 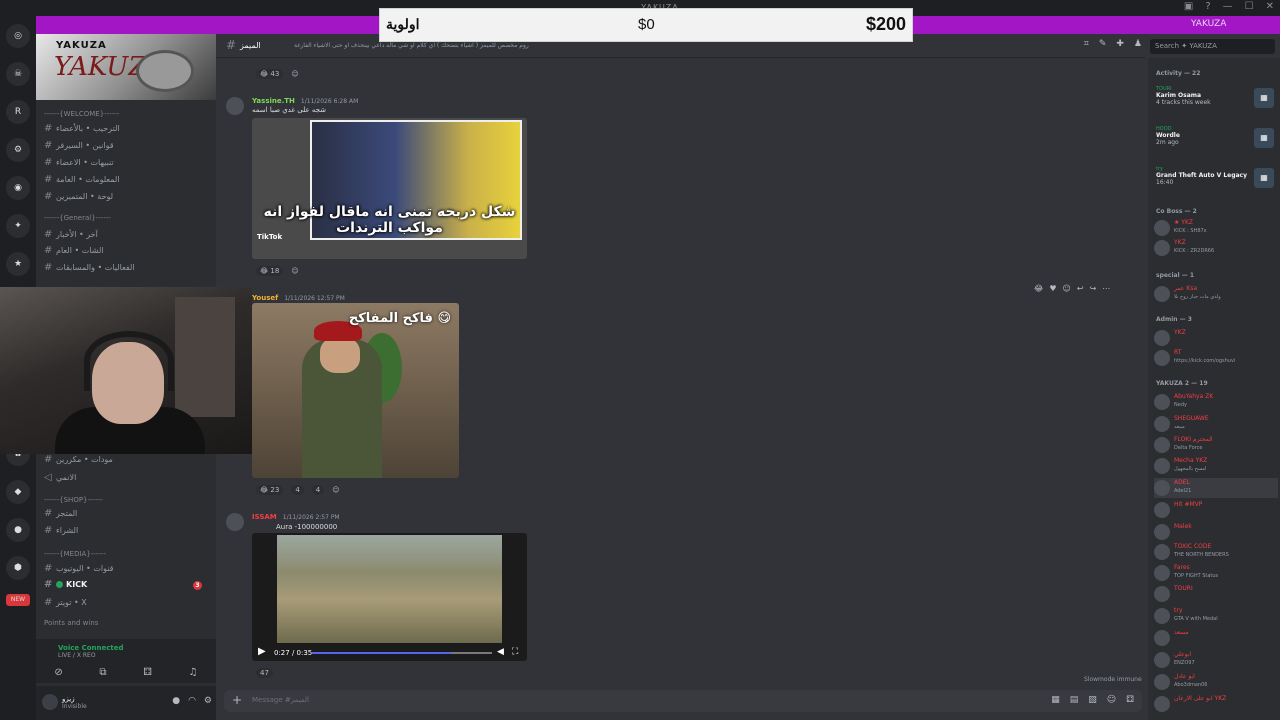 I want to click on channel-item: # تويتر • X, so click(x=127, y=604).